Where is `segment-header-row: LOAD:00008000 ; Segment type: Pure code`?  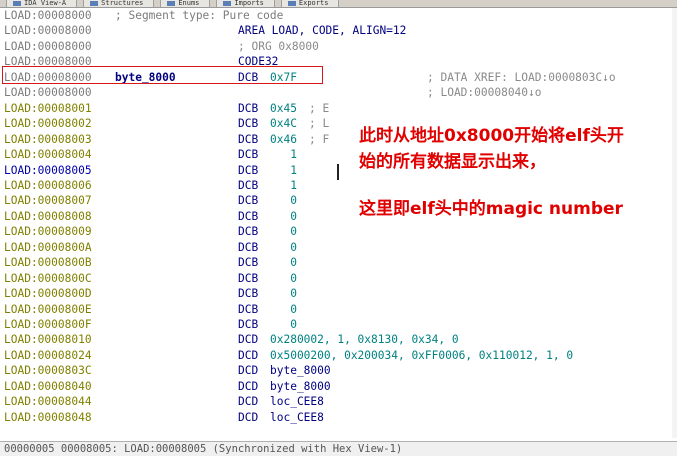 segment-header-row: LOAD:00008000 ; Segment type: Pure code is located at coordinates (338, 15).